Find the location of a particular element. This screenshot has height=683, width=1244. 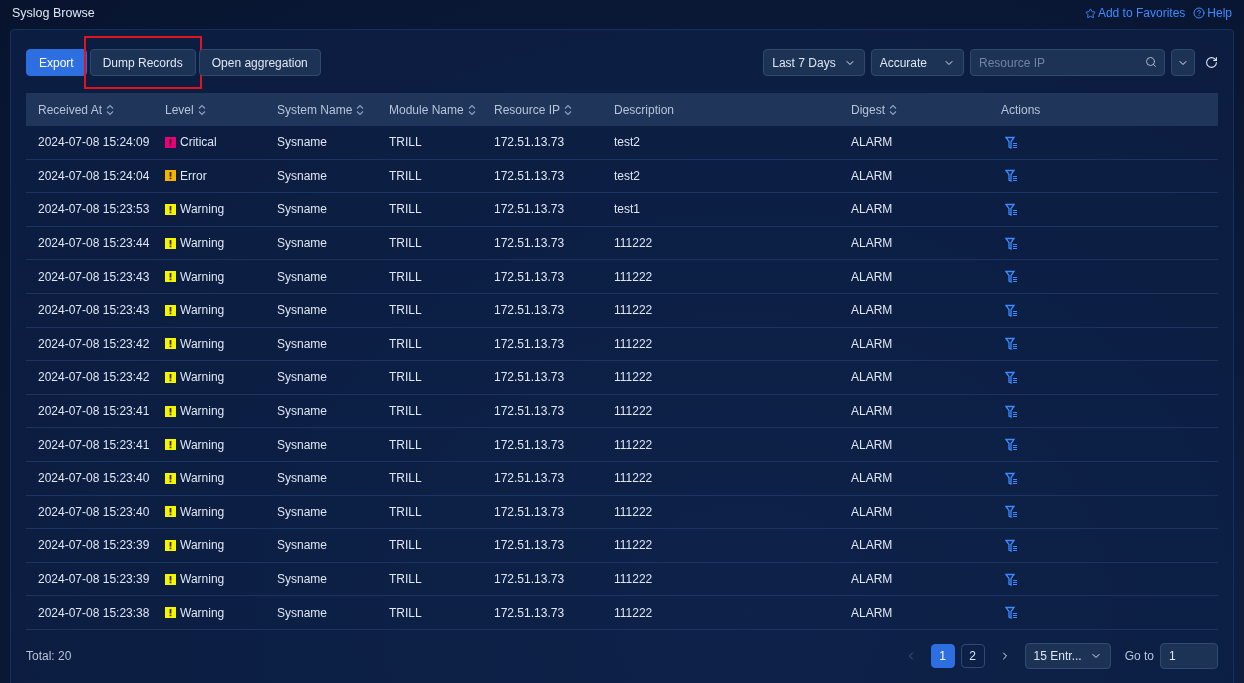

table-cell-text: 2024-07-08 15:23:38 is located at coordinates (94, 613).